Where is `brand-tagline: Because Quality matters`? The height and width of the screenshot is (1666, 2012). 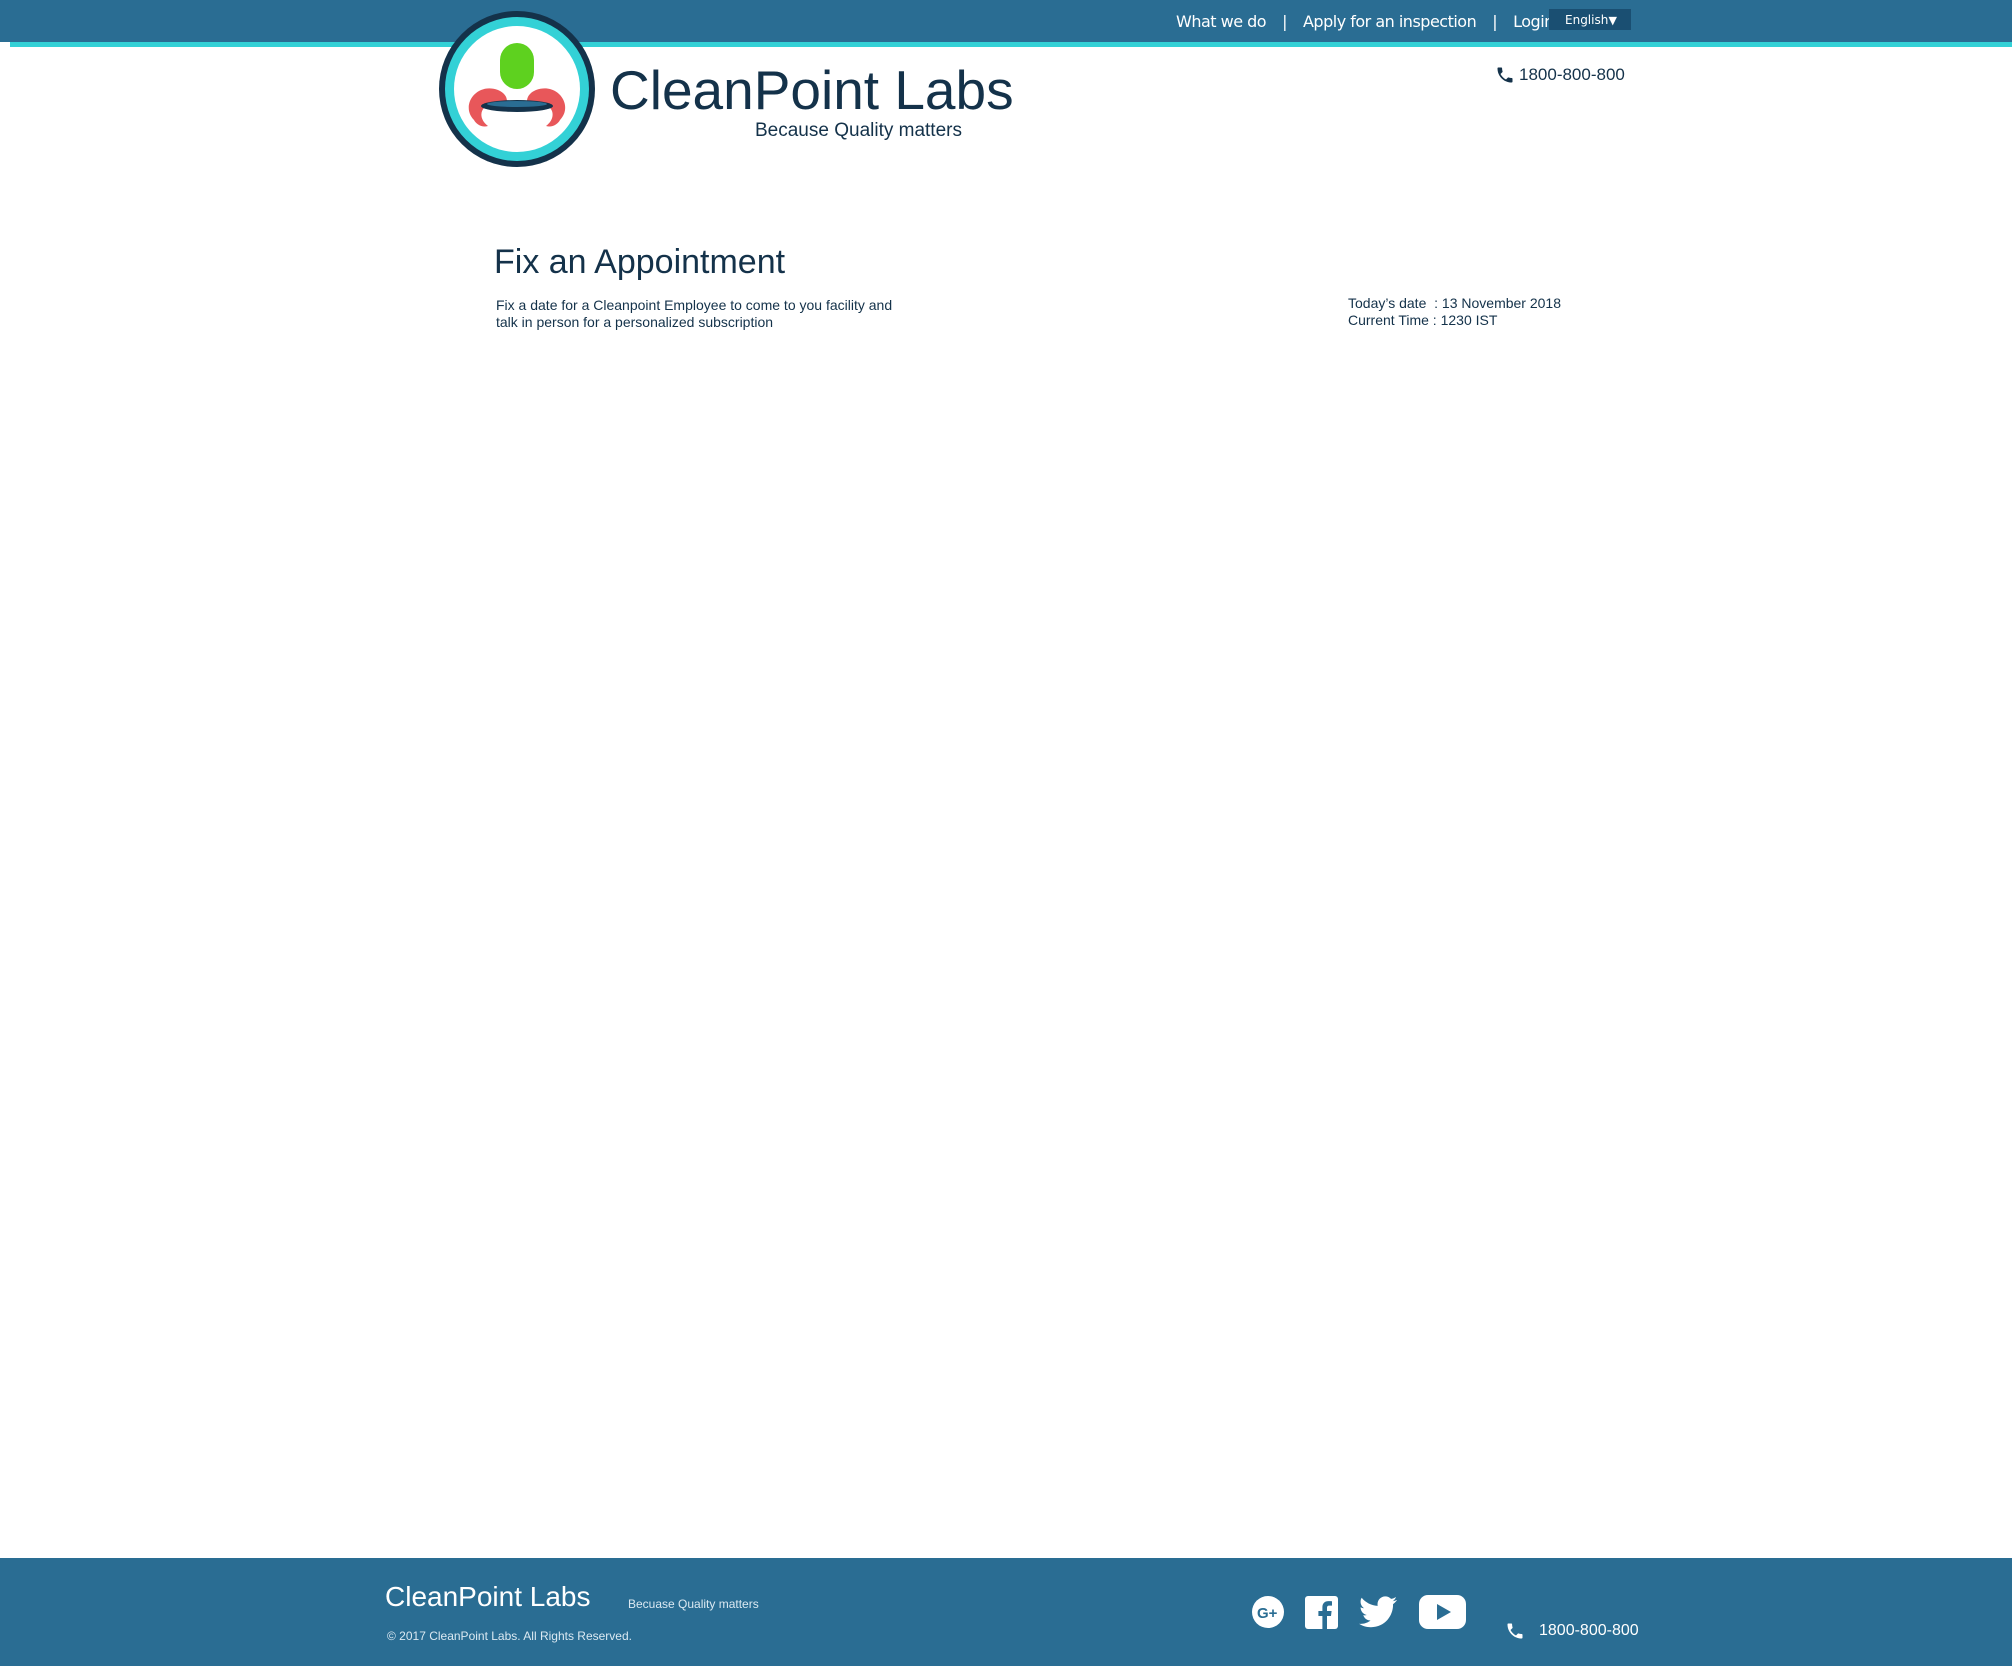
brand-tagline: Because Quality matters is located at coordinates (858, 130).